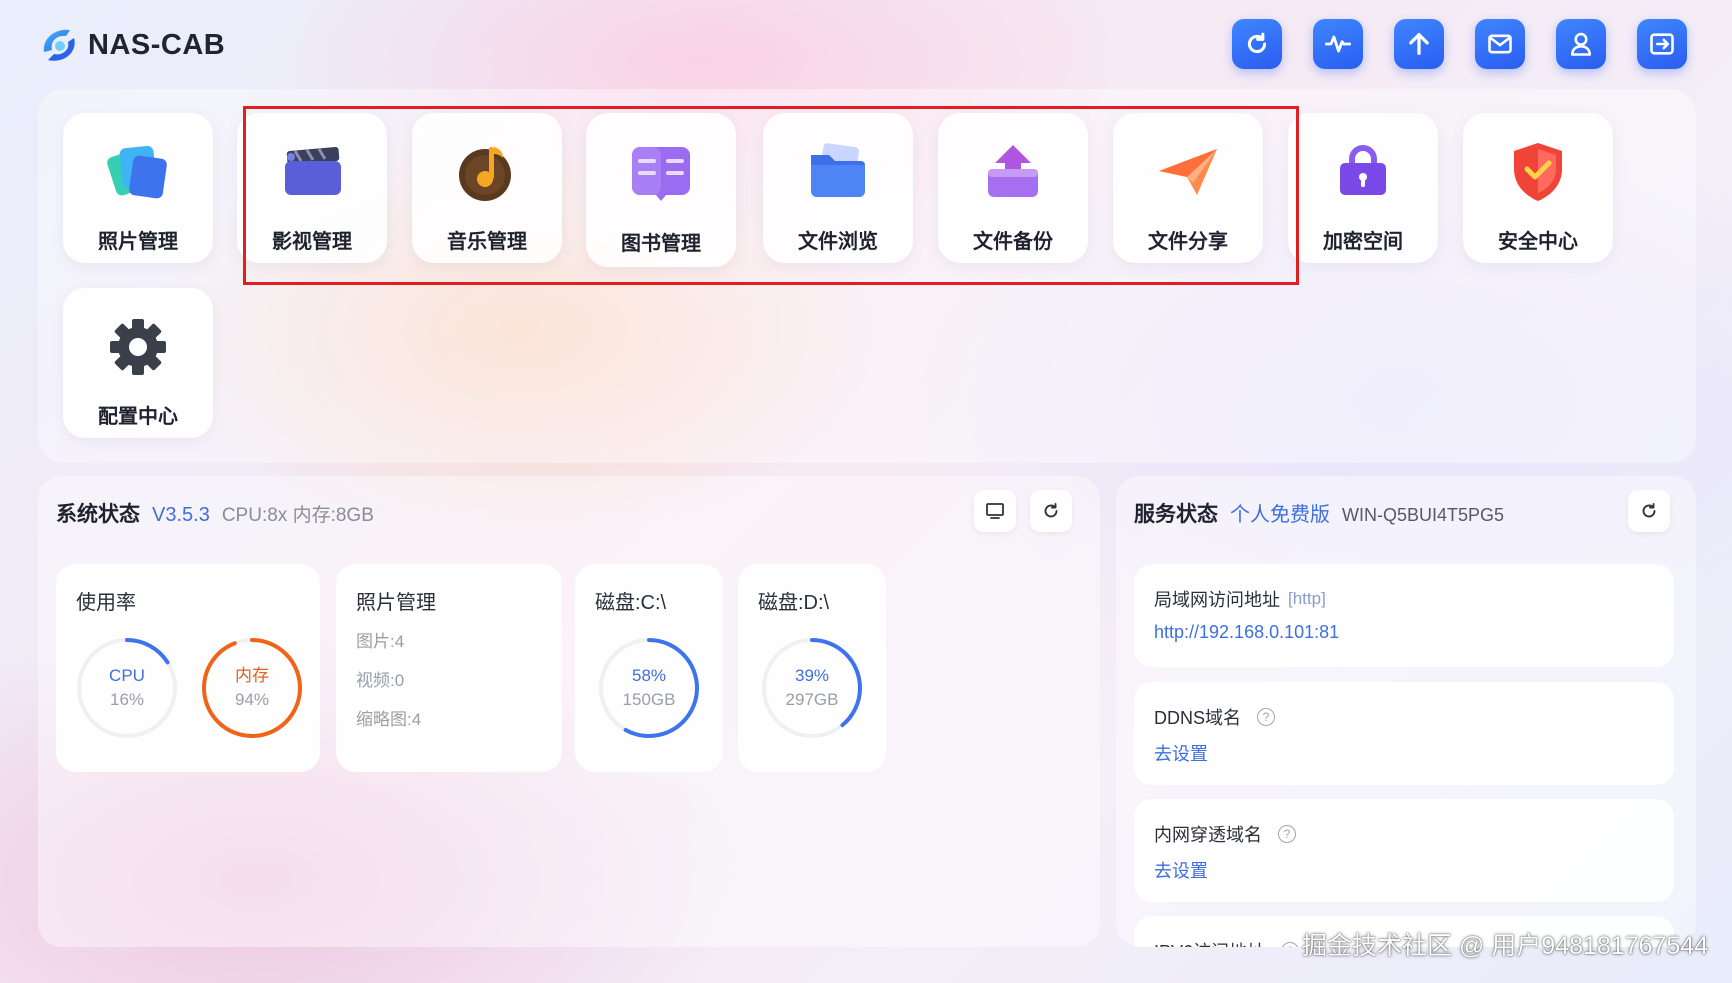  What do you see at coordinates (661, 244) in the screenshot?
I see `app-label: 图书管理` at bounding box center [661, 244].